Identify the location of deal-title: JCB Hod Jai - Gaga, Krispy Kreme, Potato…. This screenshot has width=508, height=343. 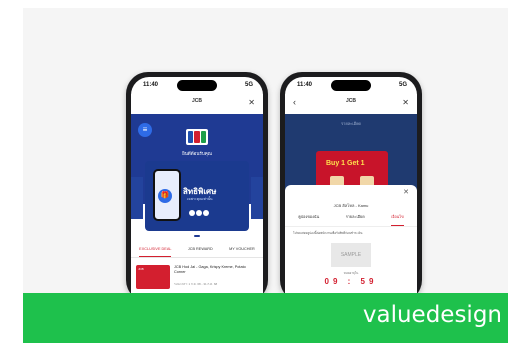
(210, 269).